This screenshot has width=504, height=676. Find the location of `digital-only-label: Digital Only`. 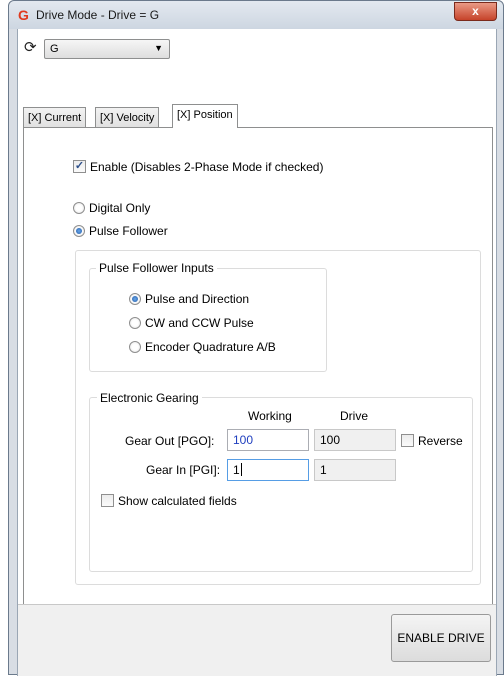

digital-only-label: Digital Only is located at coordinates (120, 208).